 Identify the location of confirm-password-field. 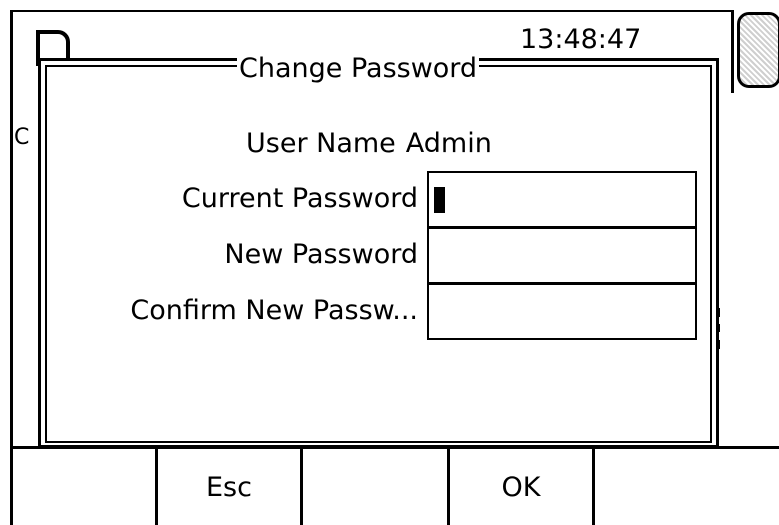
(562, 311).